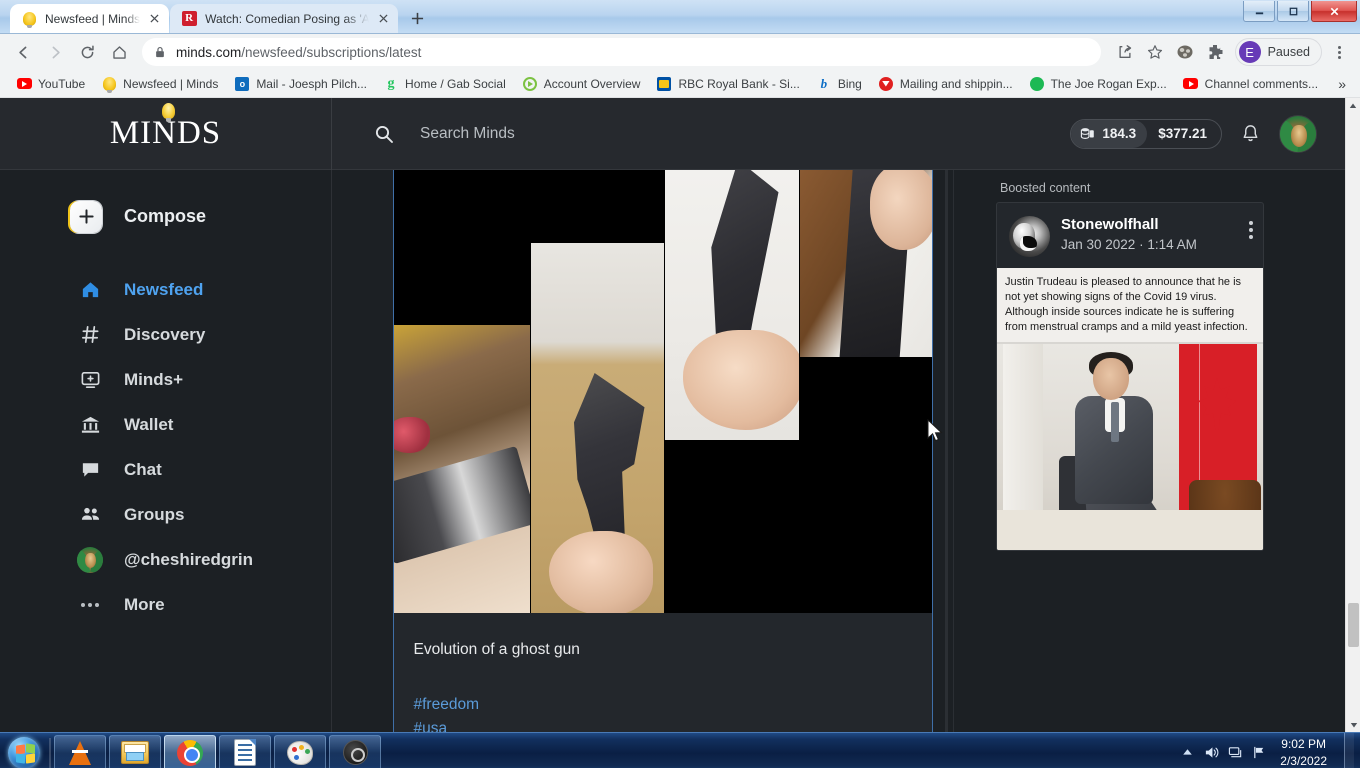  I want to click on sidebar-item-wallet: Wallet, so click(165, 424).